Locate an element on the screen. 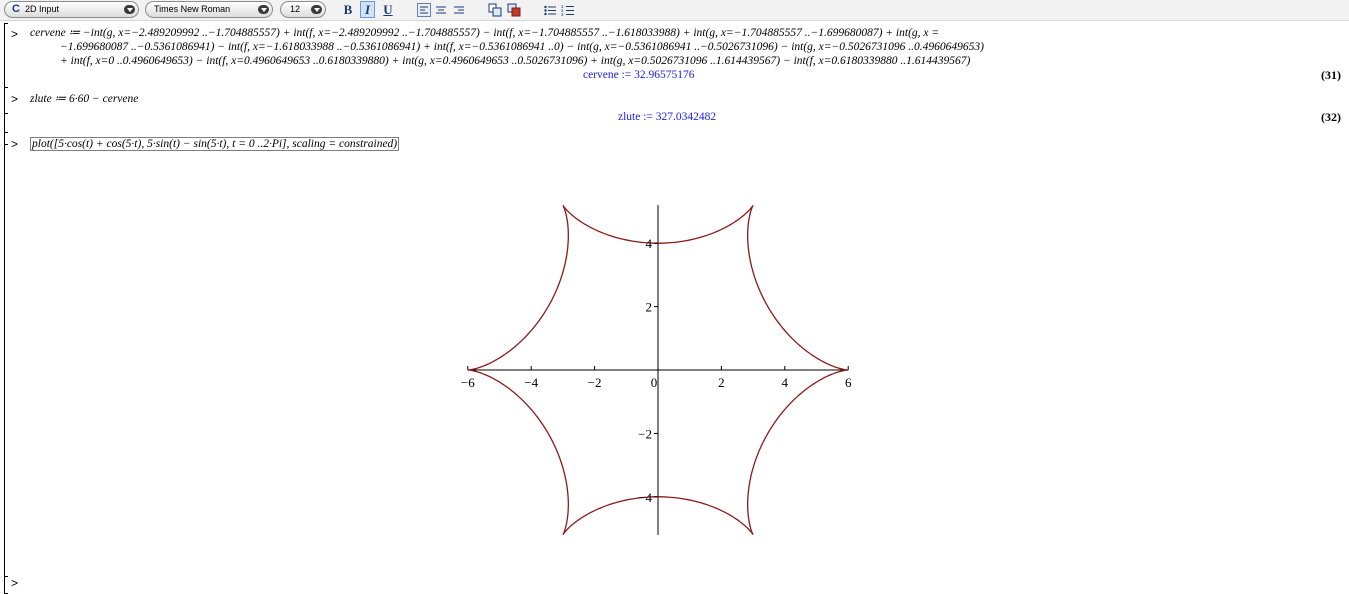 This screenshot has height=594, width=1349. x-tick-label: 6 is located at coordinates (848, 382).